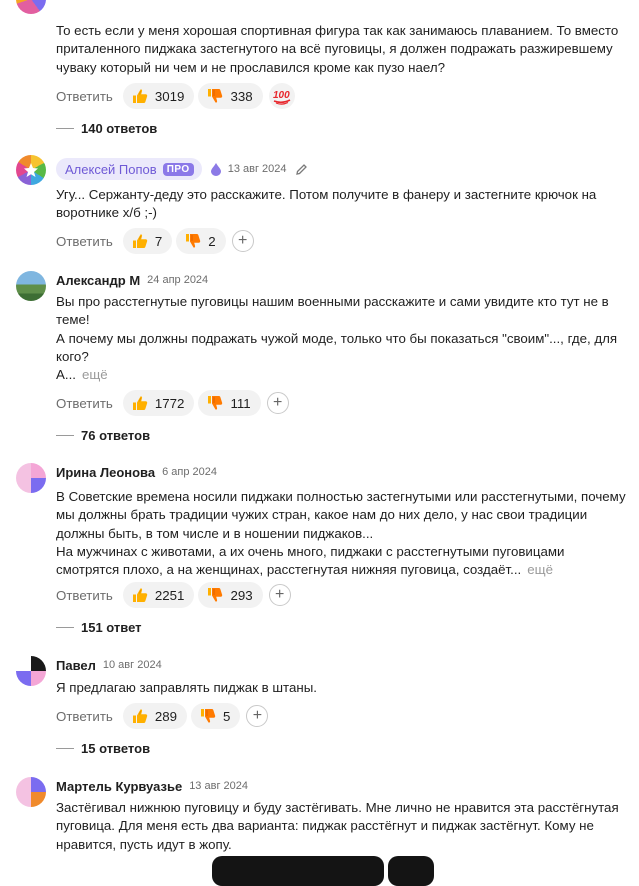 This screenshot has width=639, height=886. Describe the element at coordinates (341, 375) in the screenshot. I see `comment-paragraph: А... ещё` at that location.